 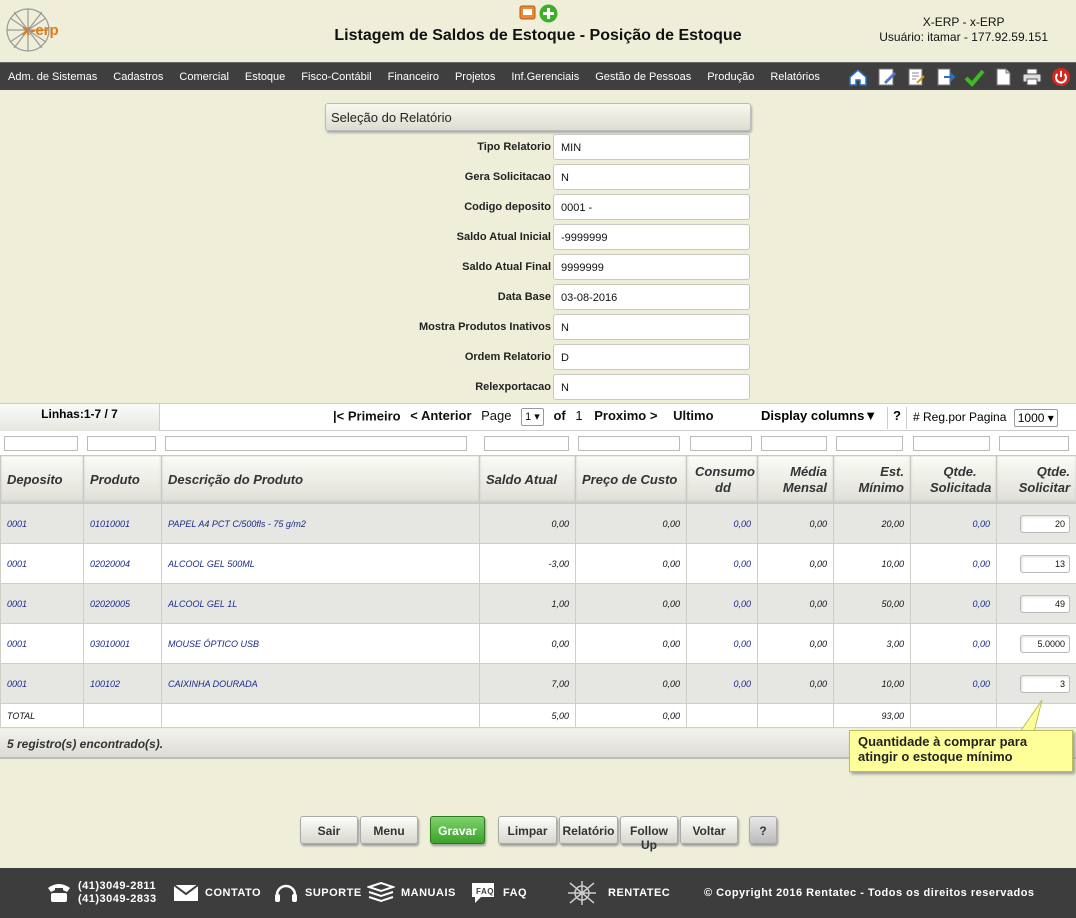 What do you see at coordinates (794, 443) in the screenshot?
I see `filter-media-input` at bounding box center [794, 443].